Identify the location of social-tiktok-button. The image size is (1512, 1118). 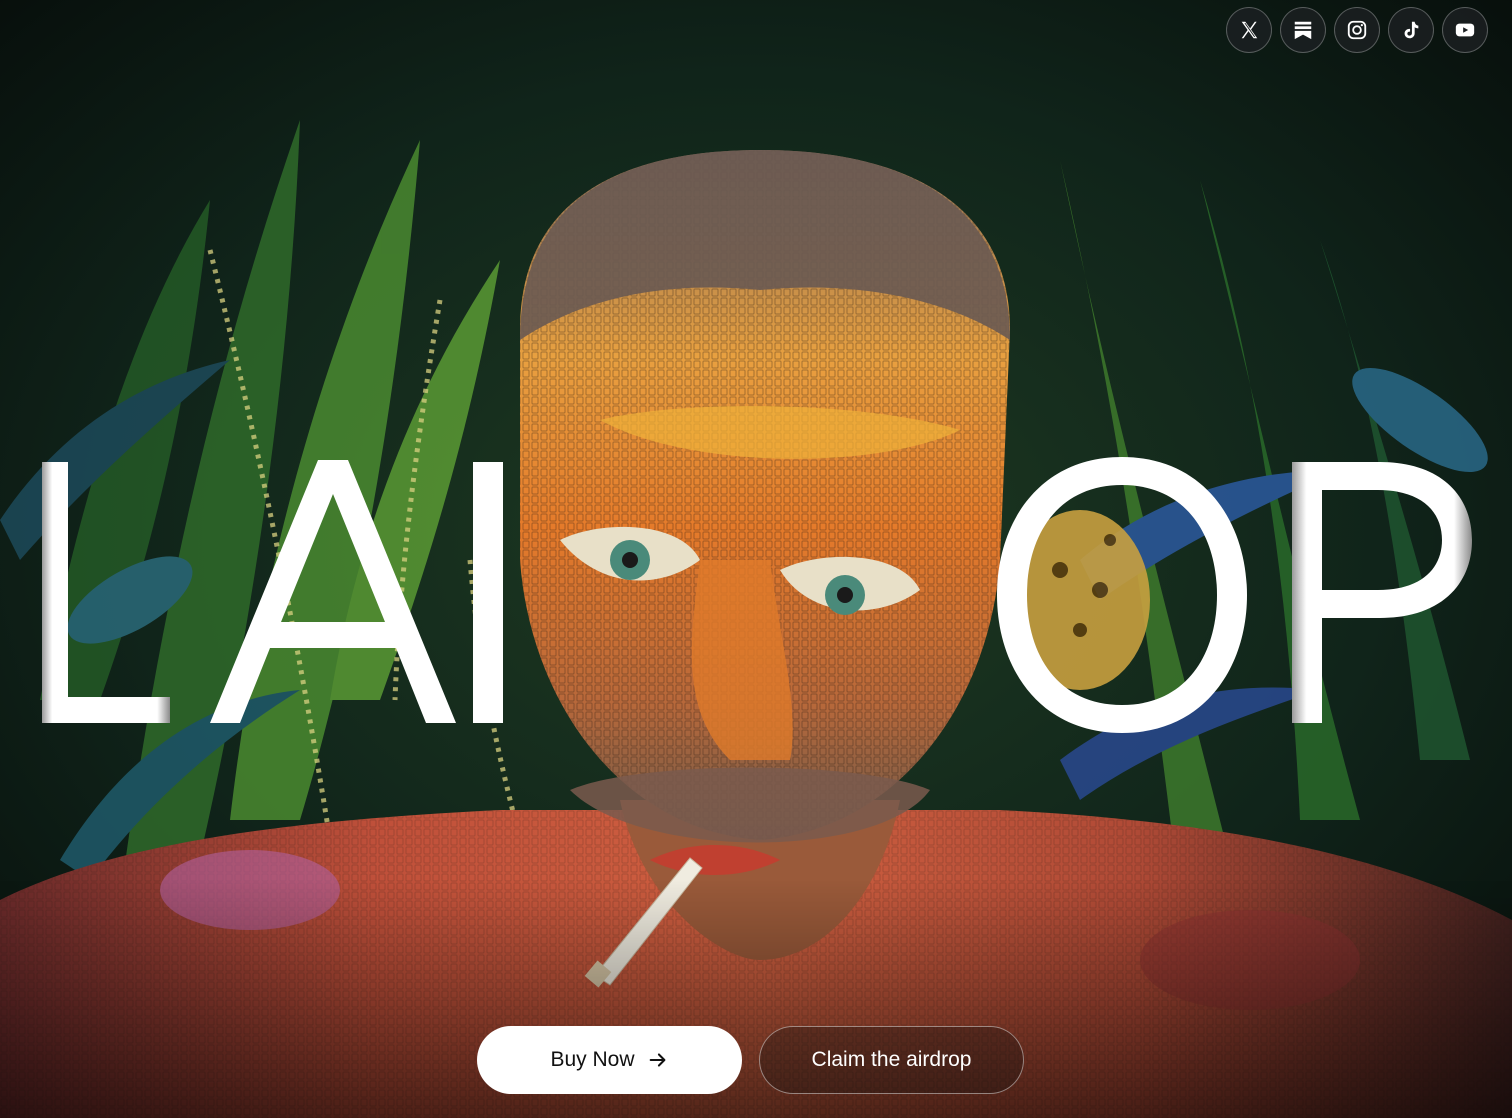
(1411, 30).